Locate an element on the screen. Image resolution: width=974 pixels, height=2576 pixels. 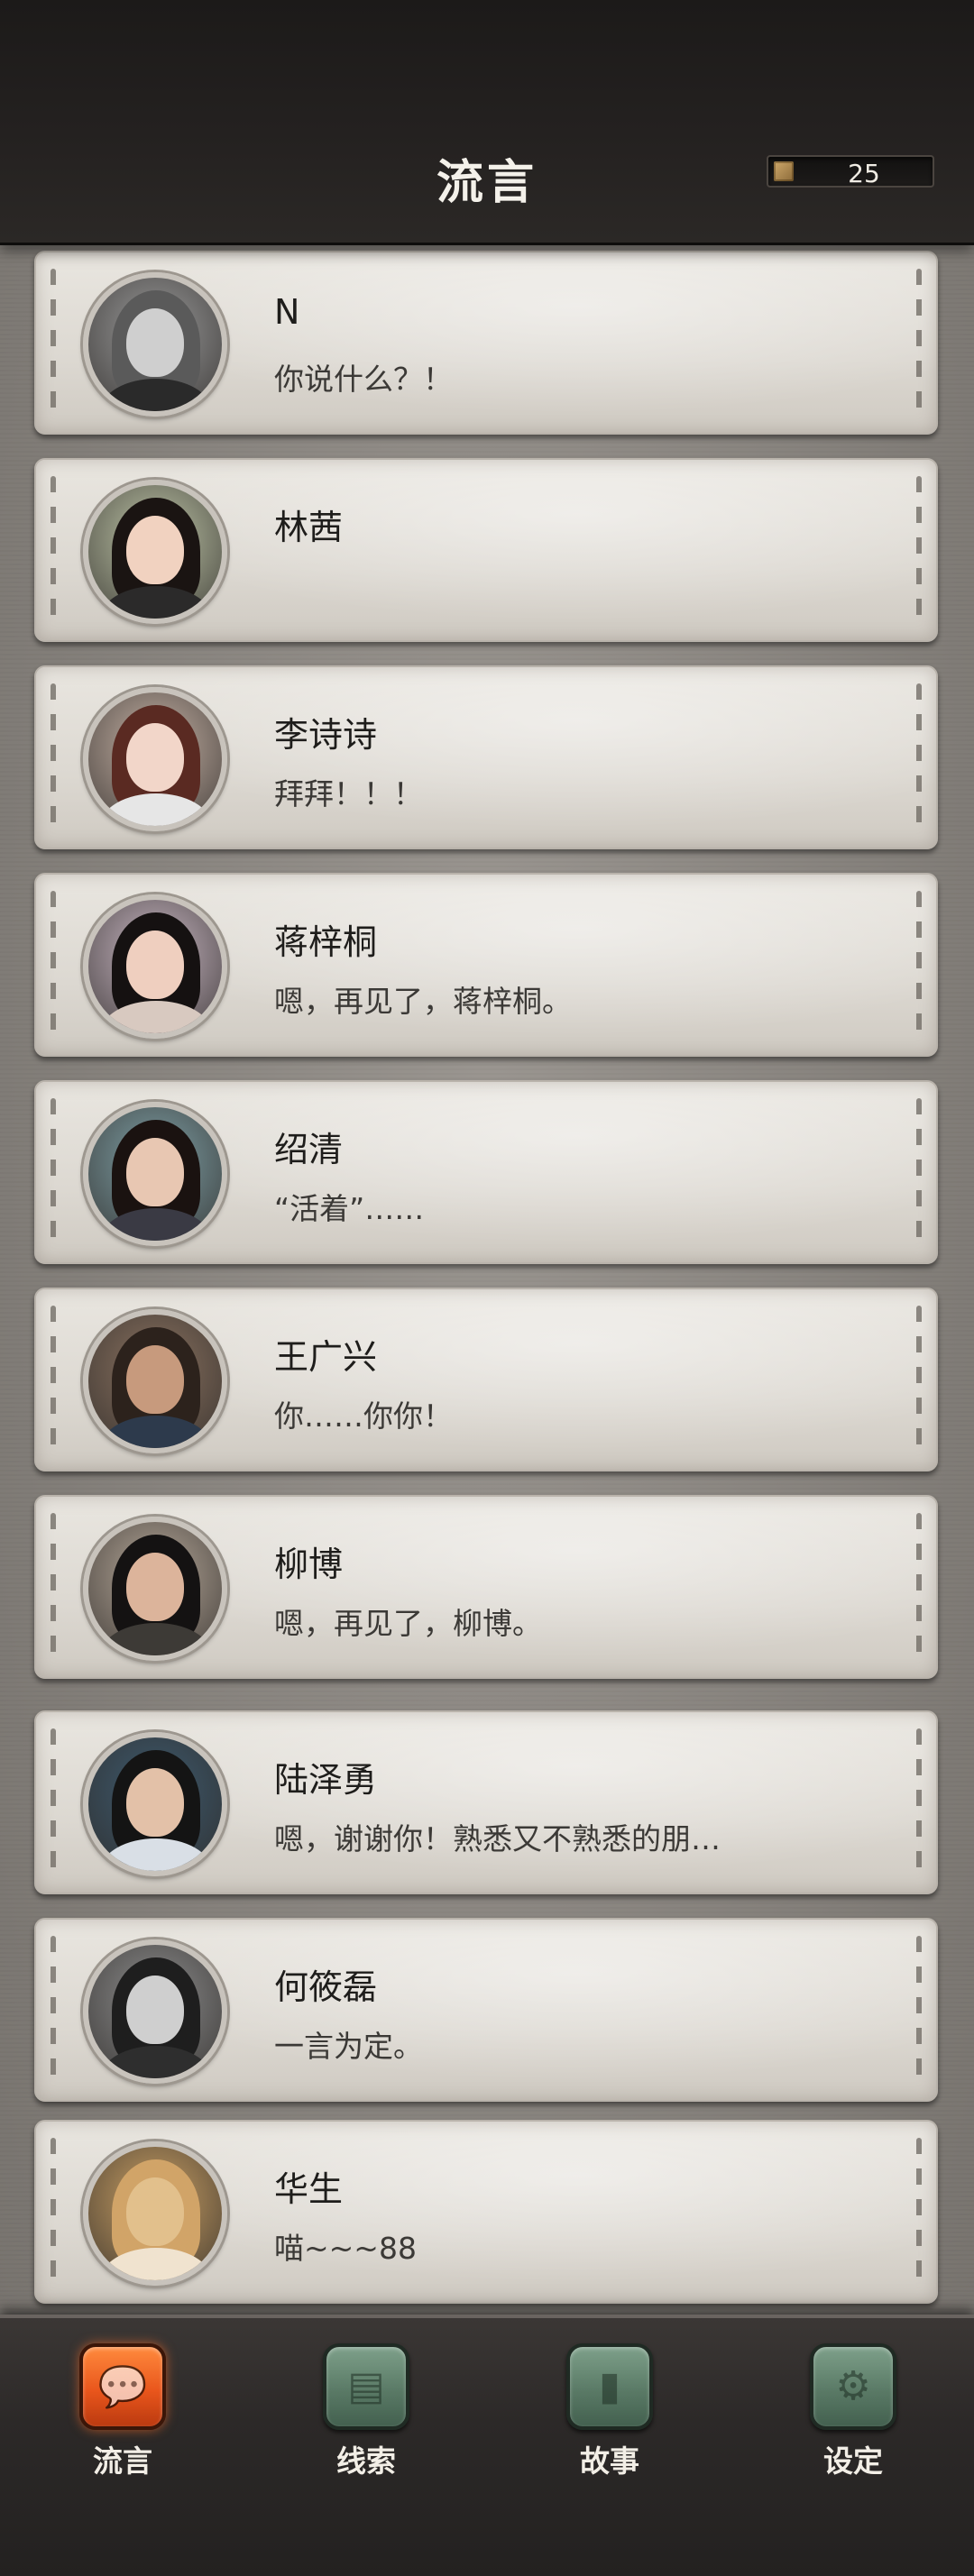
nav-label: 故事 is located at coordinates (609, 2461).